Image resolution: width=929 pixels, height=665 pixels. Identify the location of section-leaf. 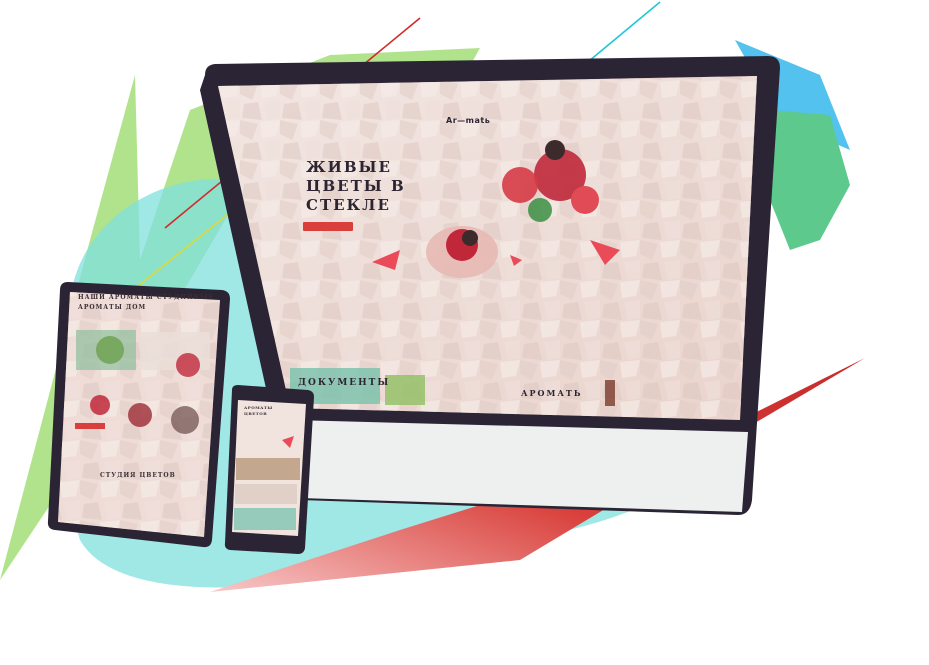
(405, 390).